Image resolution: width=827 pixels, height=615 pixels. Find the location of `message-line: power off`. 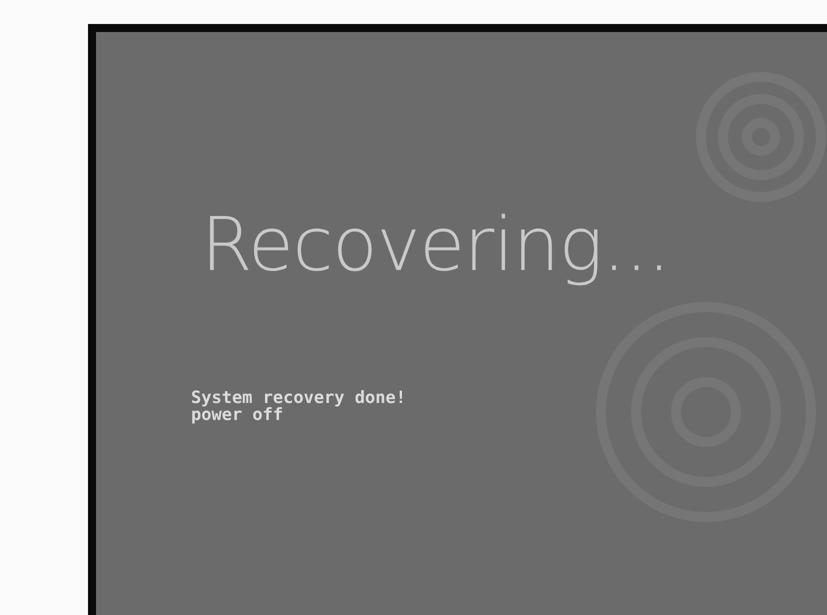

message-line: power off is located at coordinates (237, 415).